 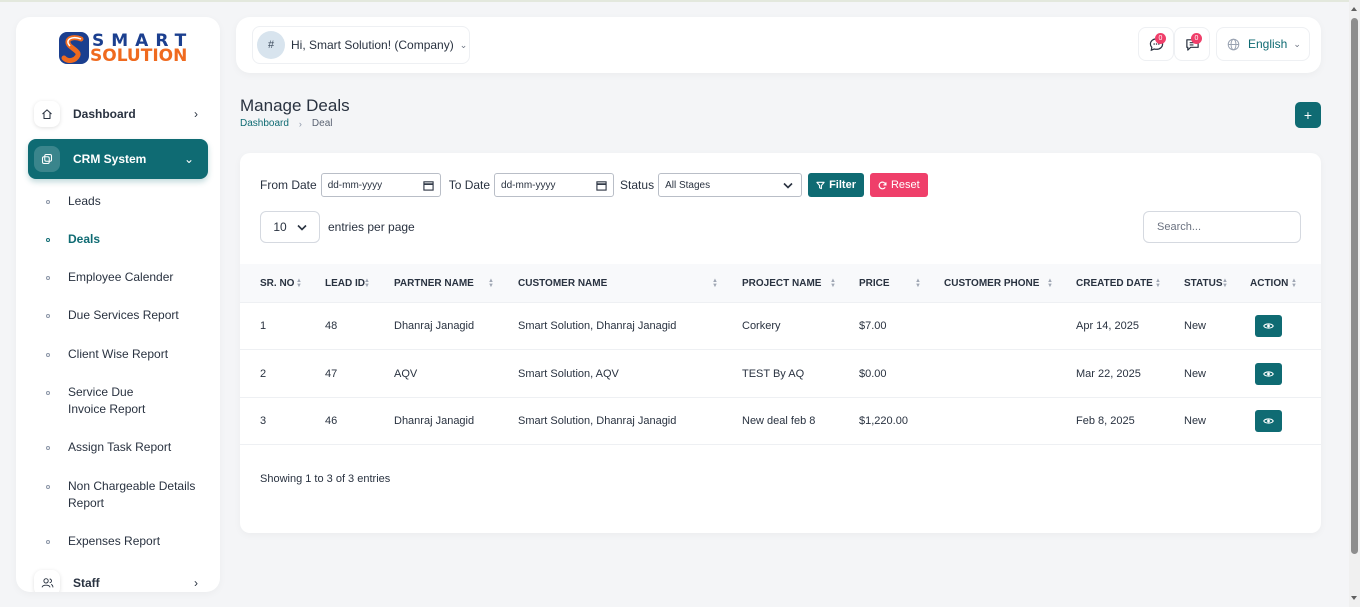 I want to click on column-header-customer-phone: CUSTOMER PHONE, so click(x=991, y=283).